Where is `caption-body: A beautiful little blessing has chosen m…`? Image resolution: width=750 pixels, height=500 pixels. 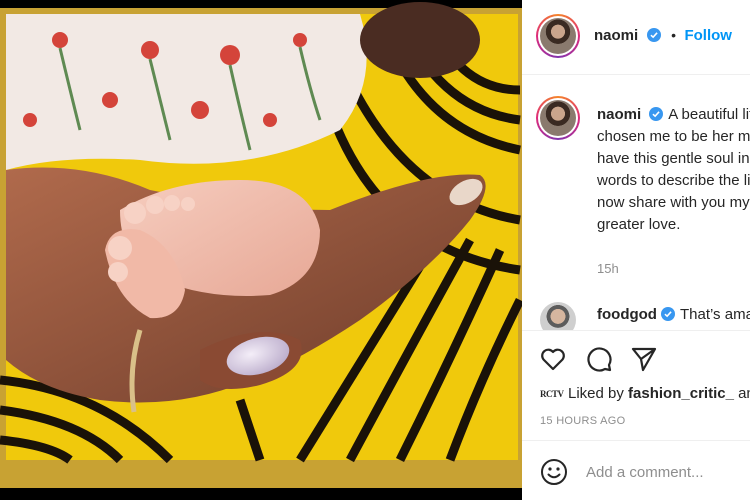 caption-body: A beautiful little blessing has chosen m… is located at coordinates (673, 169).